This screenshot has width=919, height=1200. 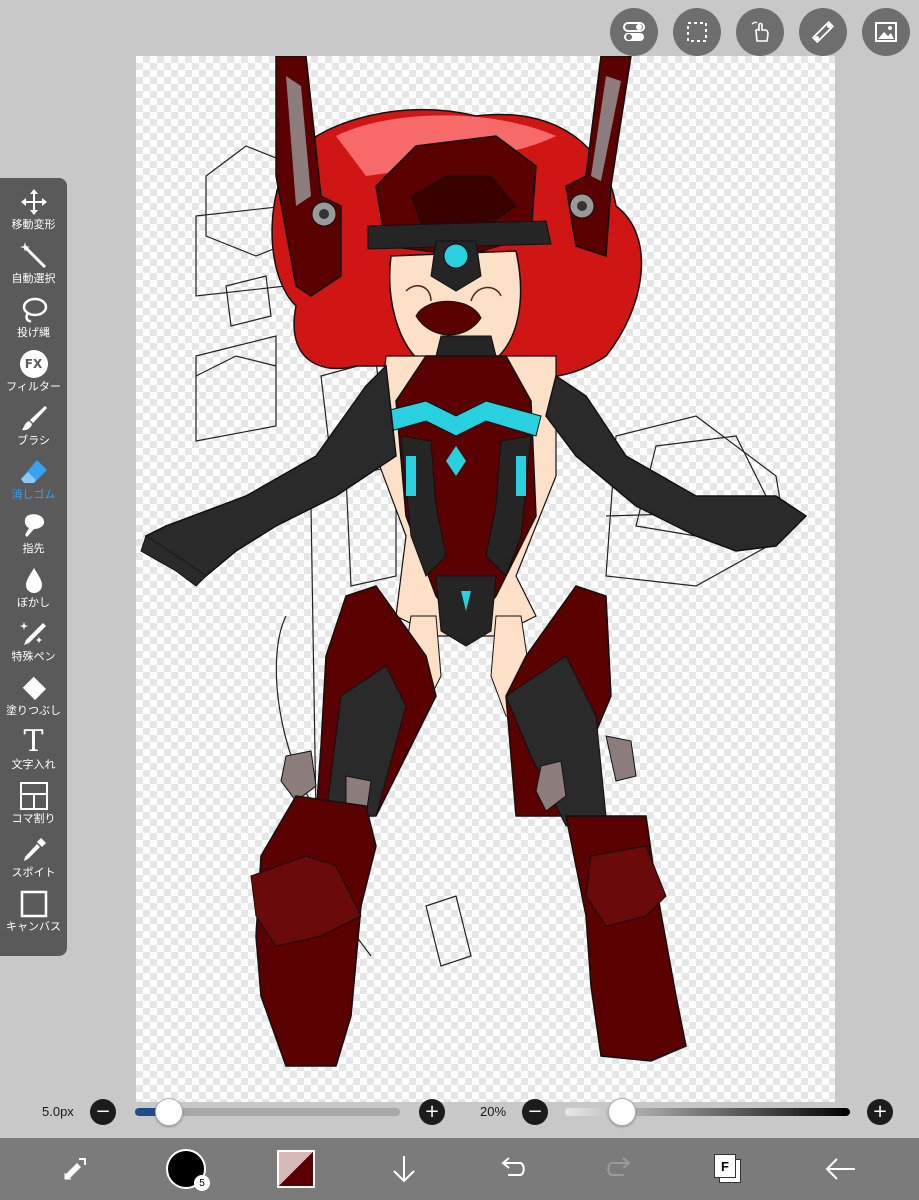 What do you see at coordinates (58, 1111) in the screenshot?
I see `brush-size-label: 5.0px` at bounding box center [58, 1111].